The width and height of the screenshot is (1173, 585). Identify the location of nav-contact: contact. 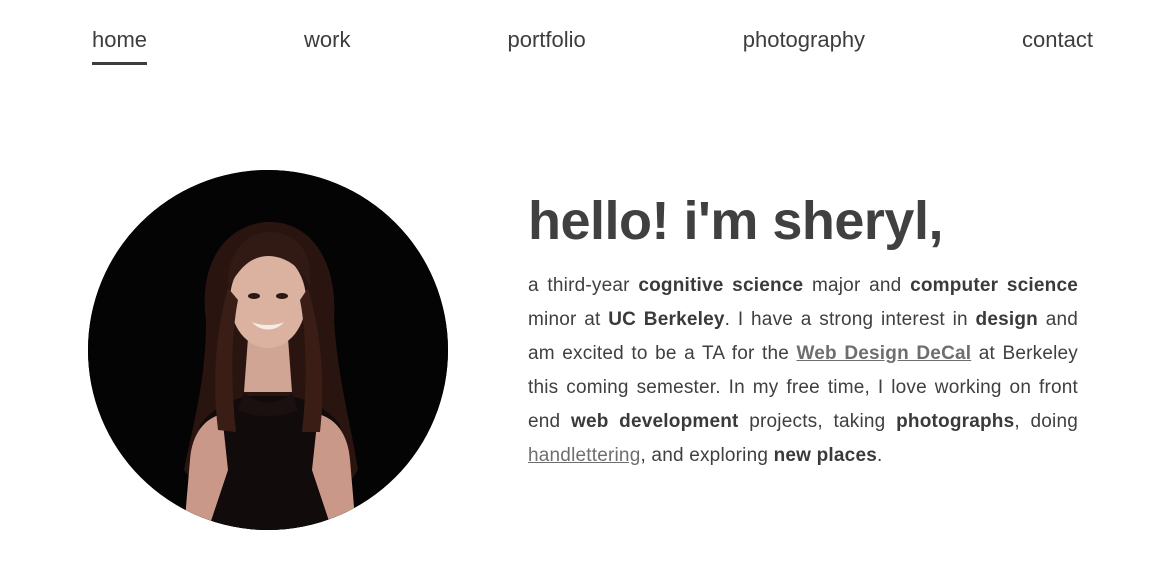
(1057, 44).